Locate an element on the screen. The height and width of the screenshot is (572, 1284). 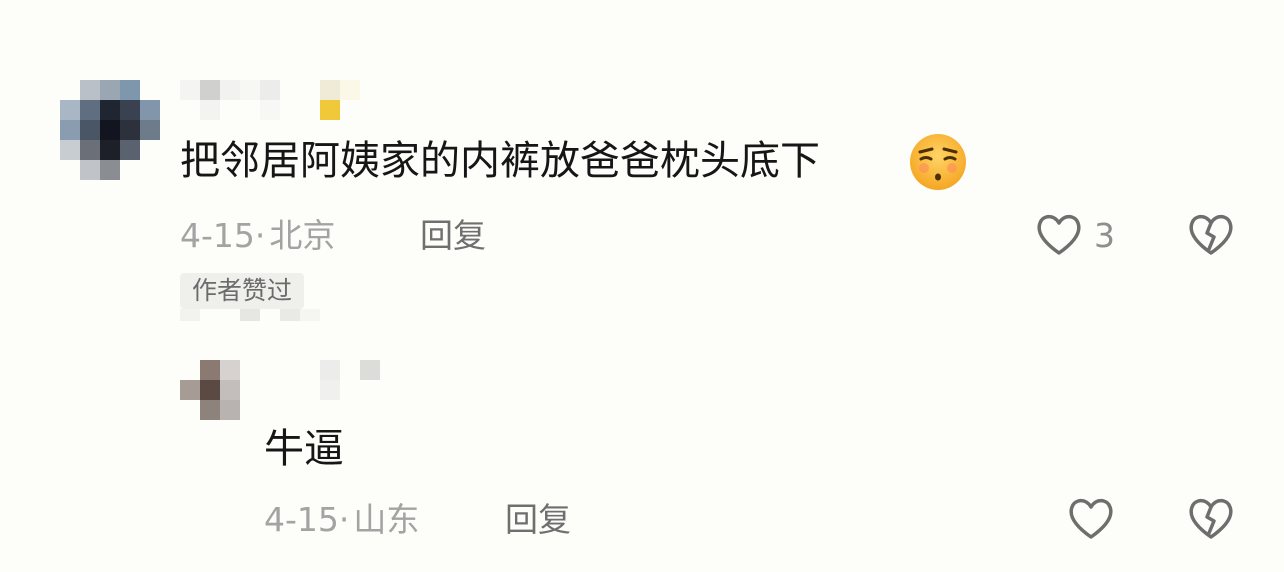
comment-location: 山东 is located at coordinates (386, 519).